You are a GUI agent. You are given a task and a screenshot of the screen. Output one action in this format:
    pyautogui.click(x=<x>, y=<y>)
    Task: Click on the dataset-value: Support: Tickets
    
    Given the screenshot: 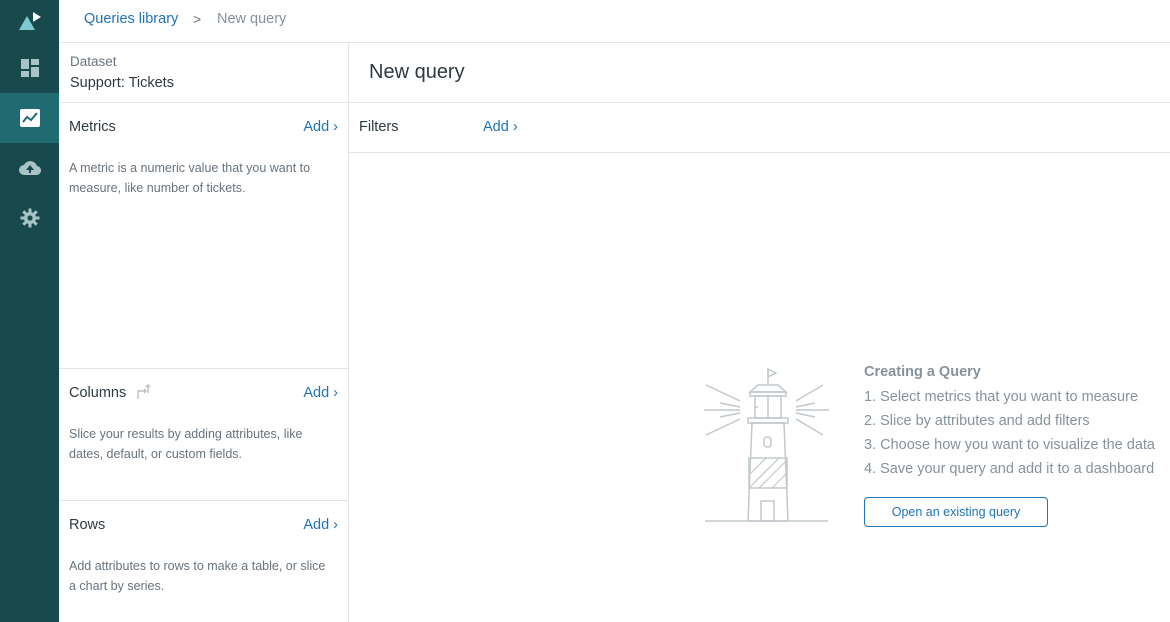 What is the action you would take?
    pyautogui.click(x=122, y=83)
    